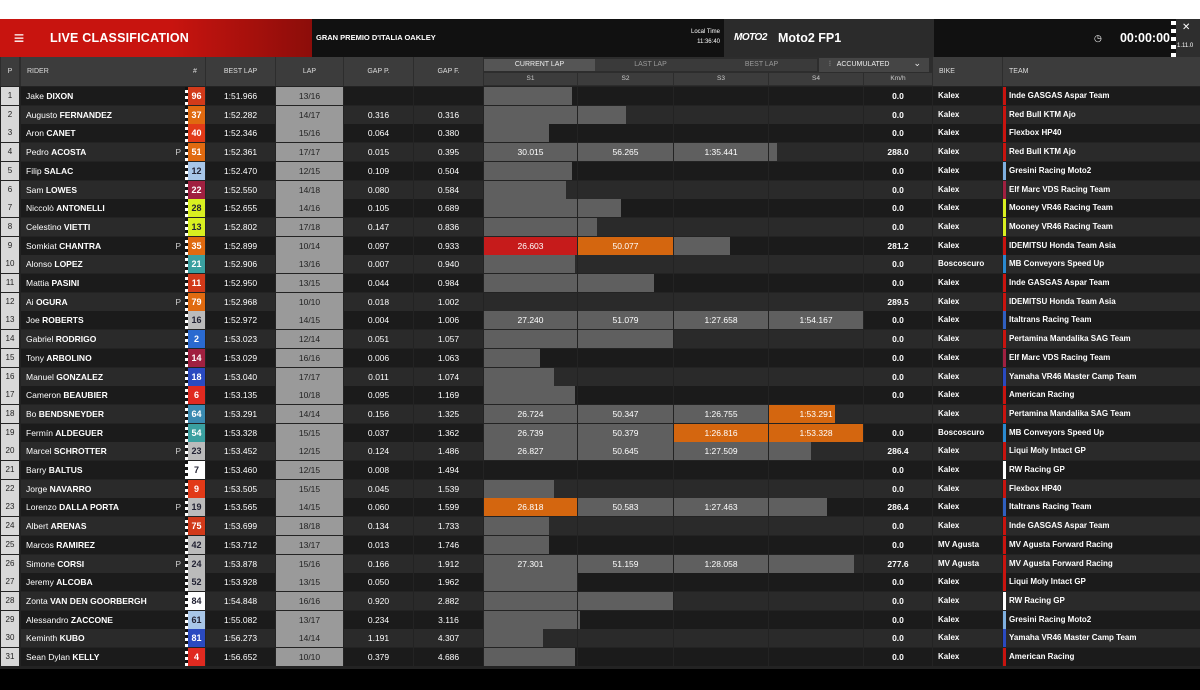 The height and width of the screenshot is (690, 1200). I want to click on rider-number-badge: 40, so click(196, 133).